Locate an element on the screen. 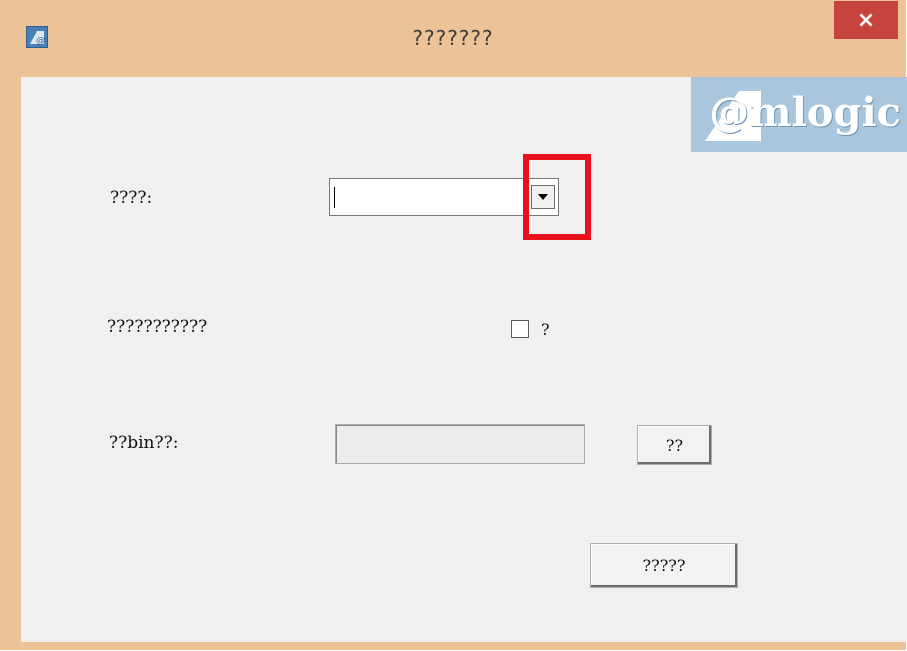 The width and height of the screenshot is (907, 651). close-button: × is located at coordinates (866, 20).